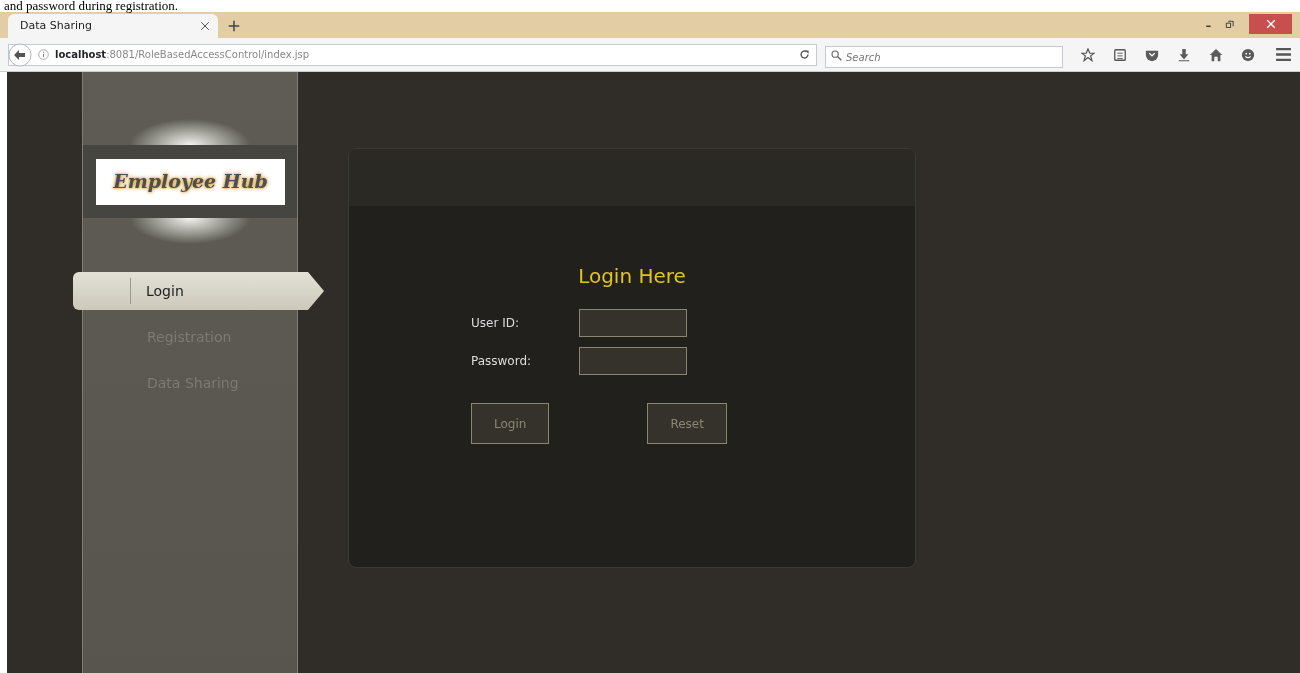 The image size is (1300, 673). Describe the element at coordinates (91, 6) in the screenshot. I see `caption-text: and password during registration.` at that location.